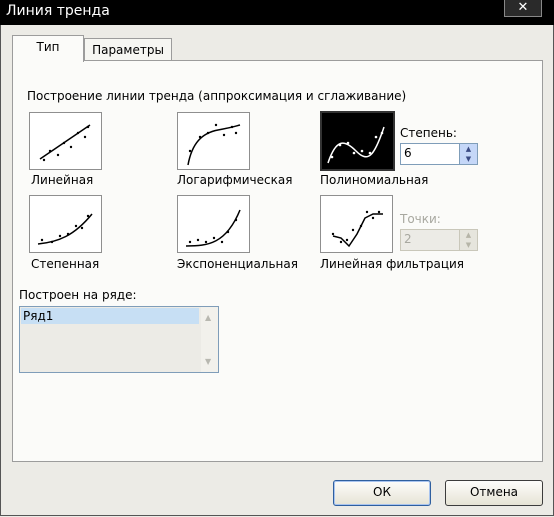  I want to click on moving-average-trend-icon, so click(357, 229).